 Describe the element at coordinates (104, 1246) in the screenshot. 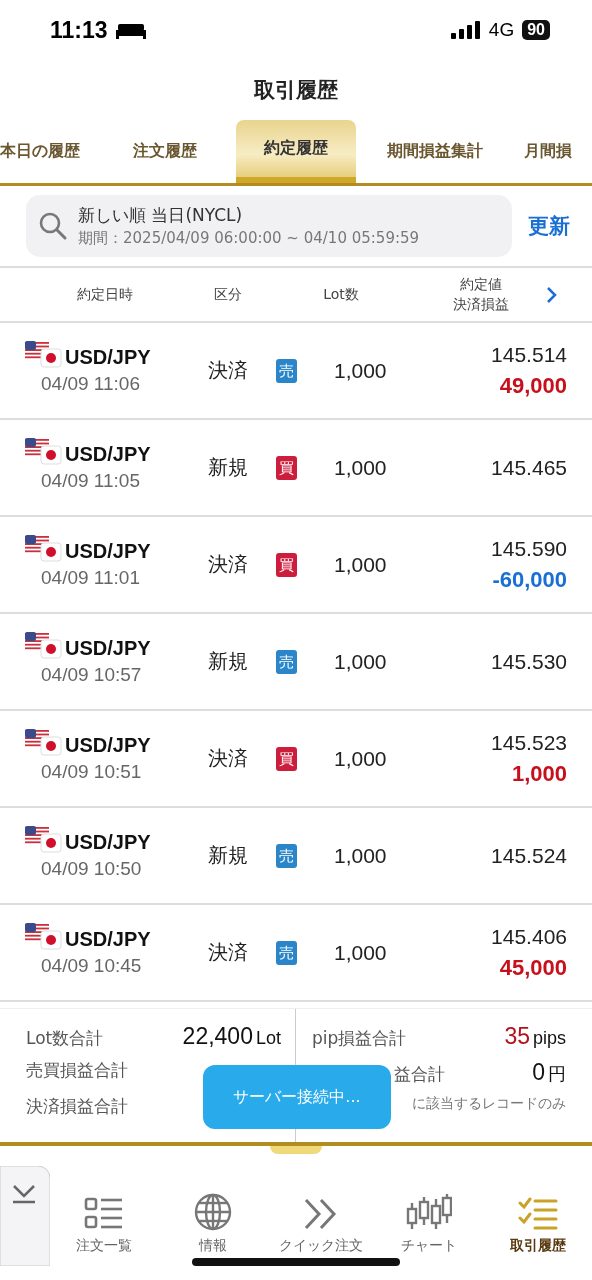

I see `nav-label: 注文一覧` at that location.